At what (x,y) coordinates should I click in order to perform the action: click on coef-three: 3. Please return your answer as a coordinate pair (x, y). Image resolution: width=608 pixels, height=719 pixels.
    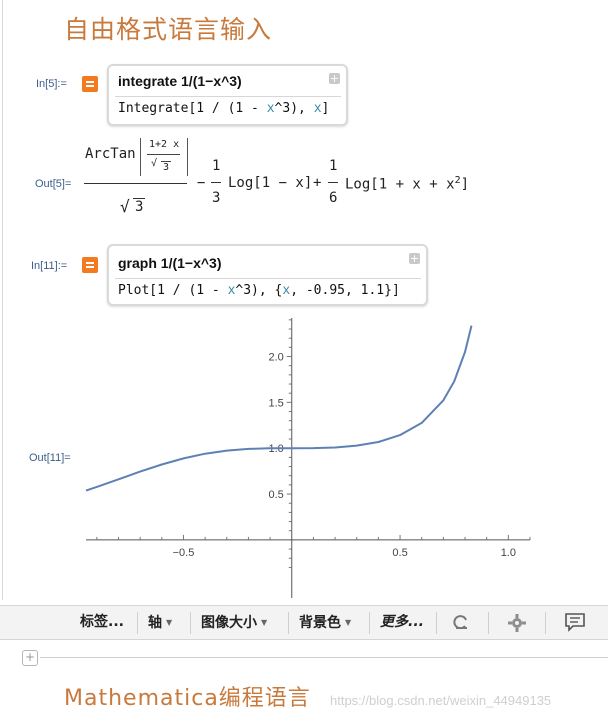
    Looking at the image, I should click on (216, 198).